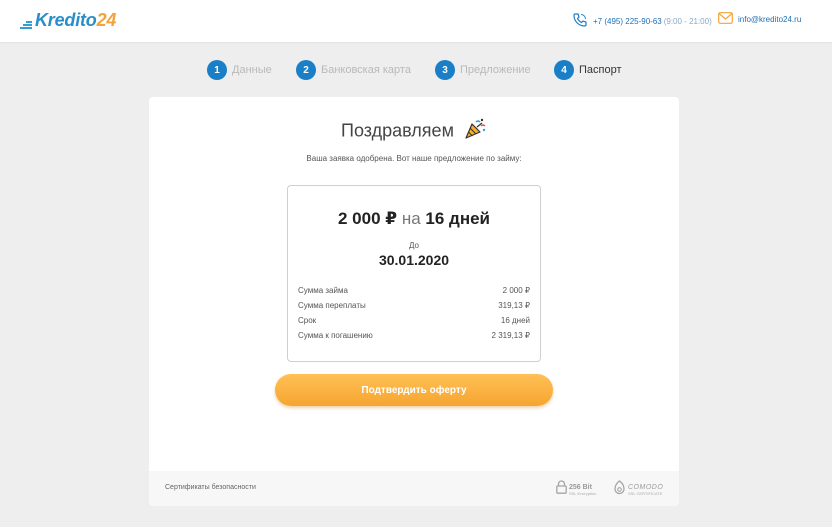 Image resolution: width=832 pixels, height=527 pixels. Describe the element at coordinates (414, 260) in the screenshot. I see `until-date: 30.01.2020` at that location.